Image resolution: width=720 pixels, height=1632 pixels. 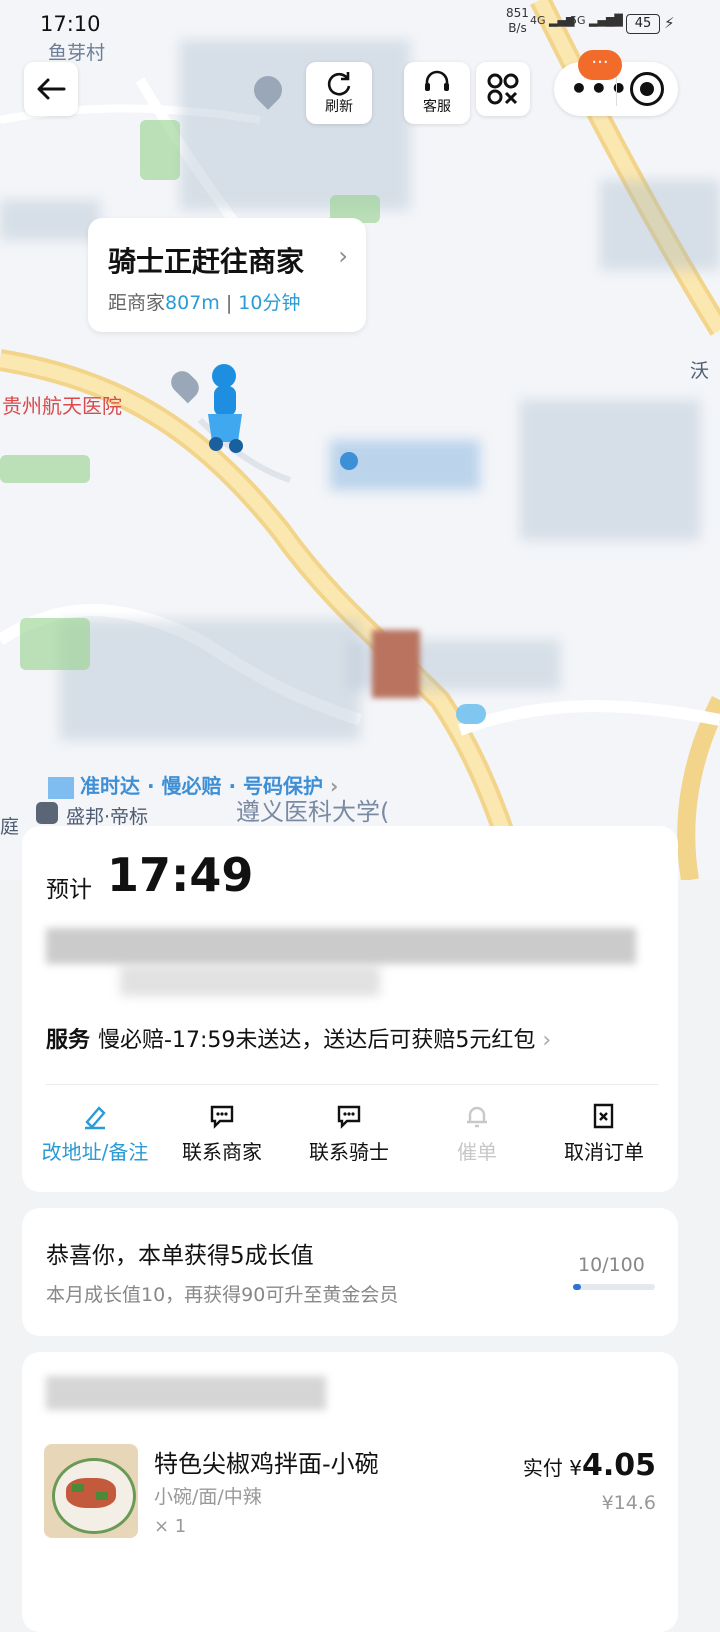 What do you see at coordinates (596, 20) in the screenshot?
I see `signal-5g-icon: 5G ▂▄▆█` at bounding box center [596, 20].